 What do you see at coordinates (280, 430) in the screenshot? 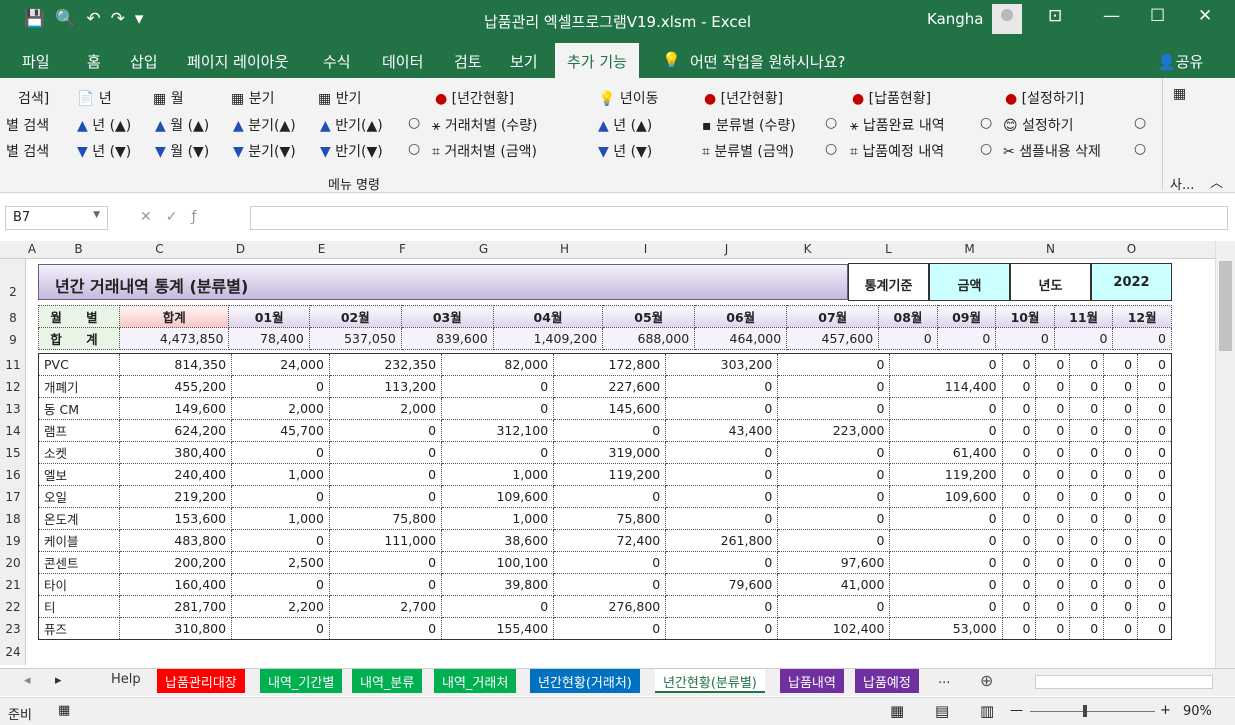
I see `value-cell: 45,700` at bounding box center [280, 430].